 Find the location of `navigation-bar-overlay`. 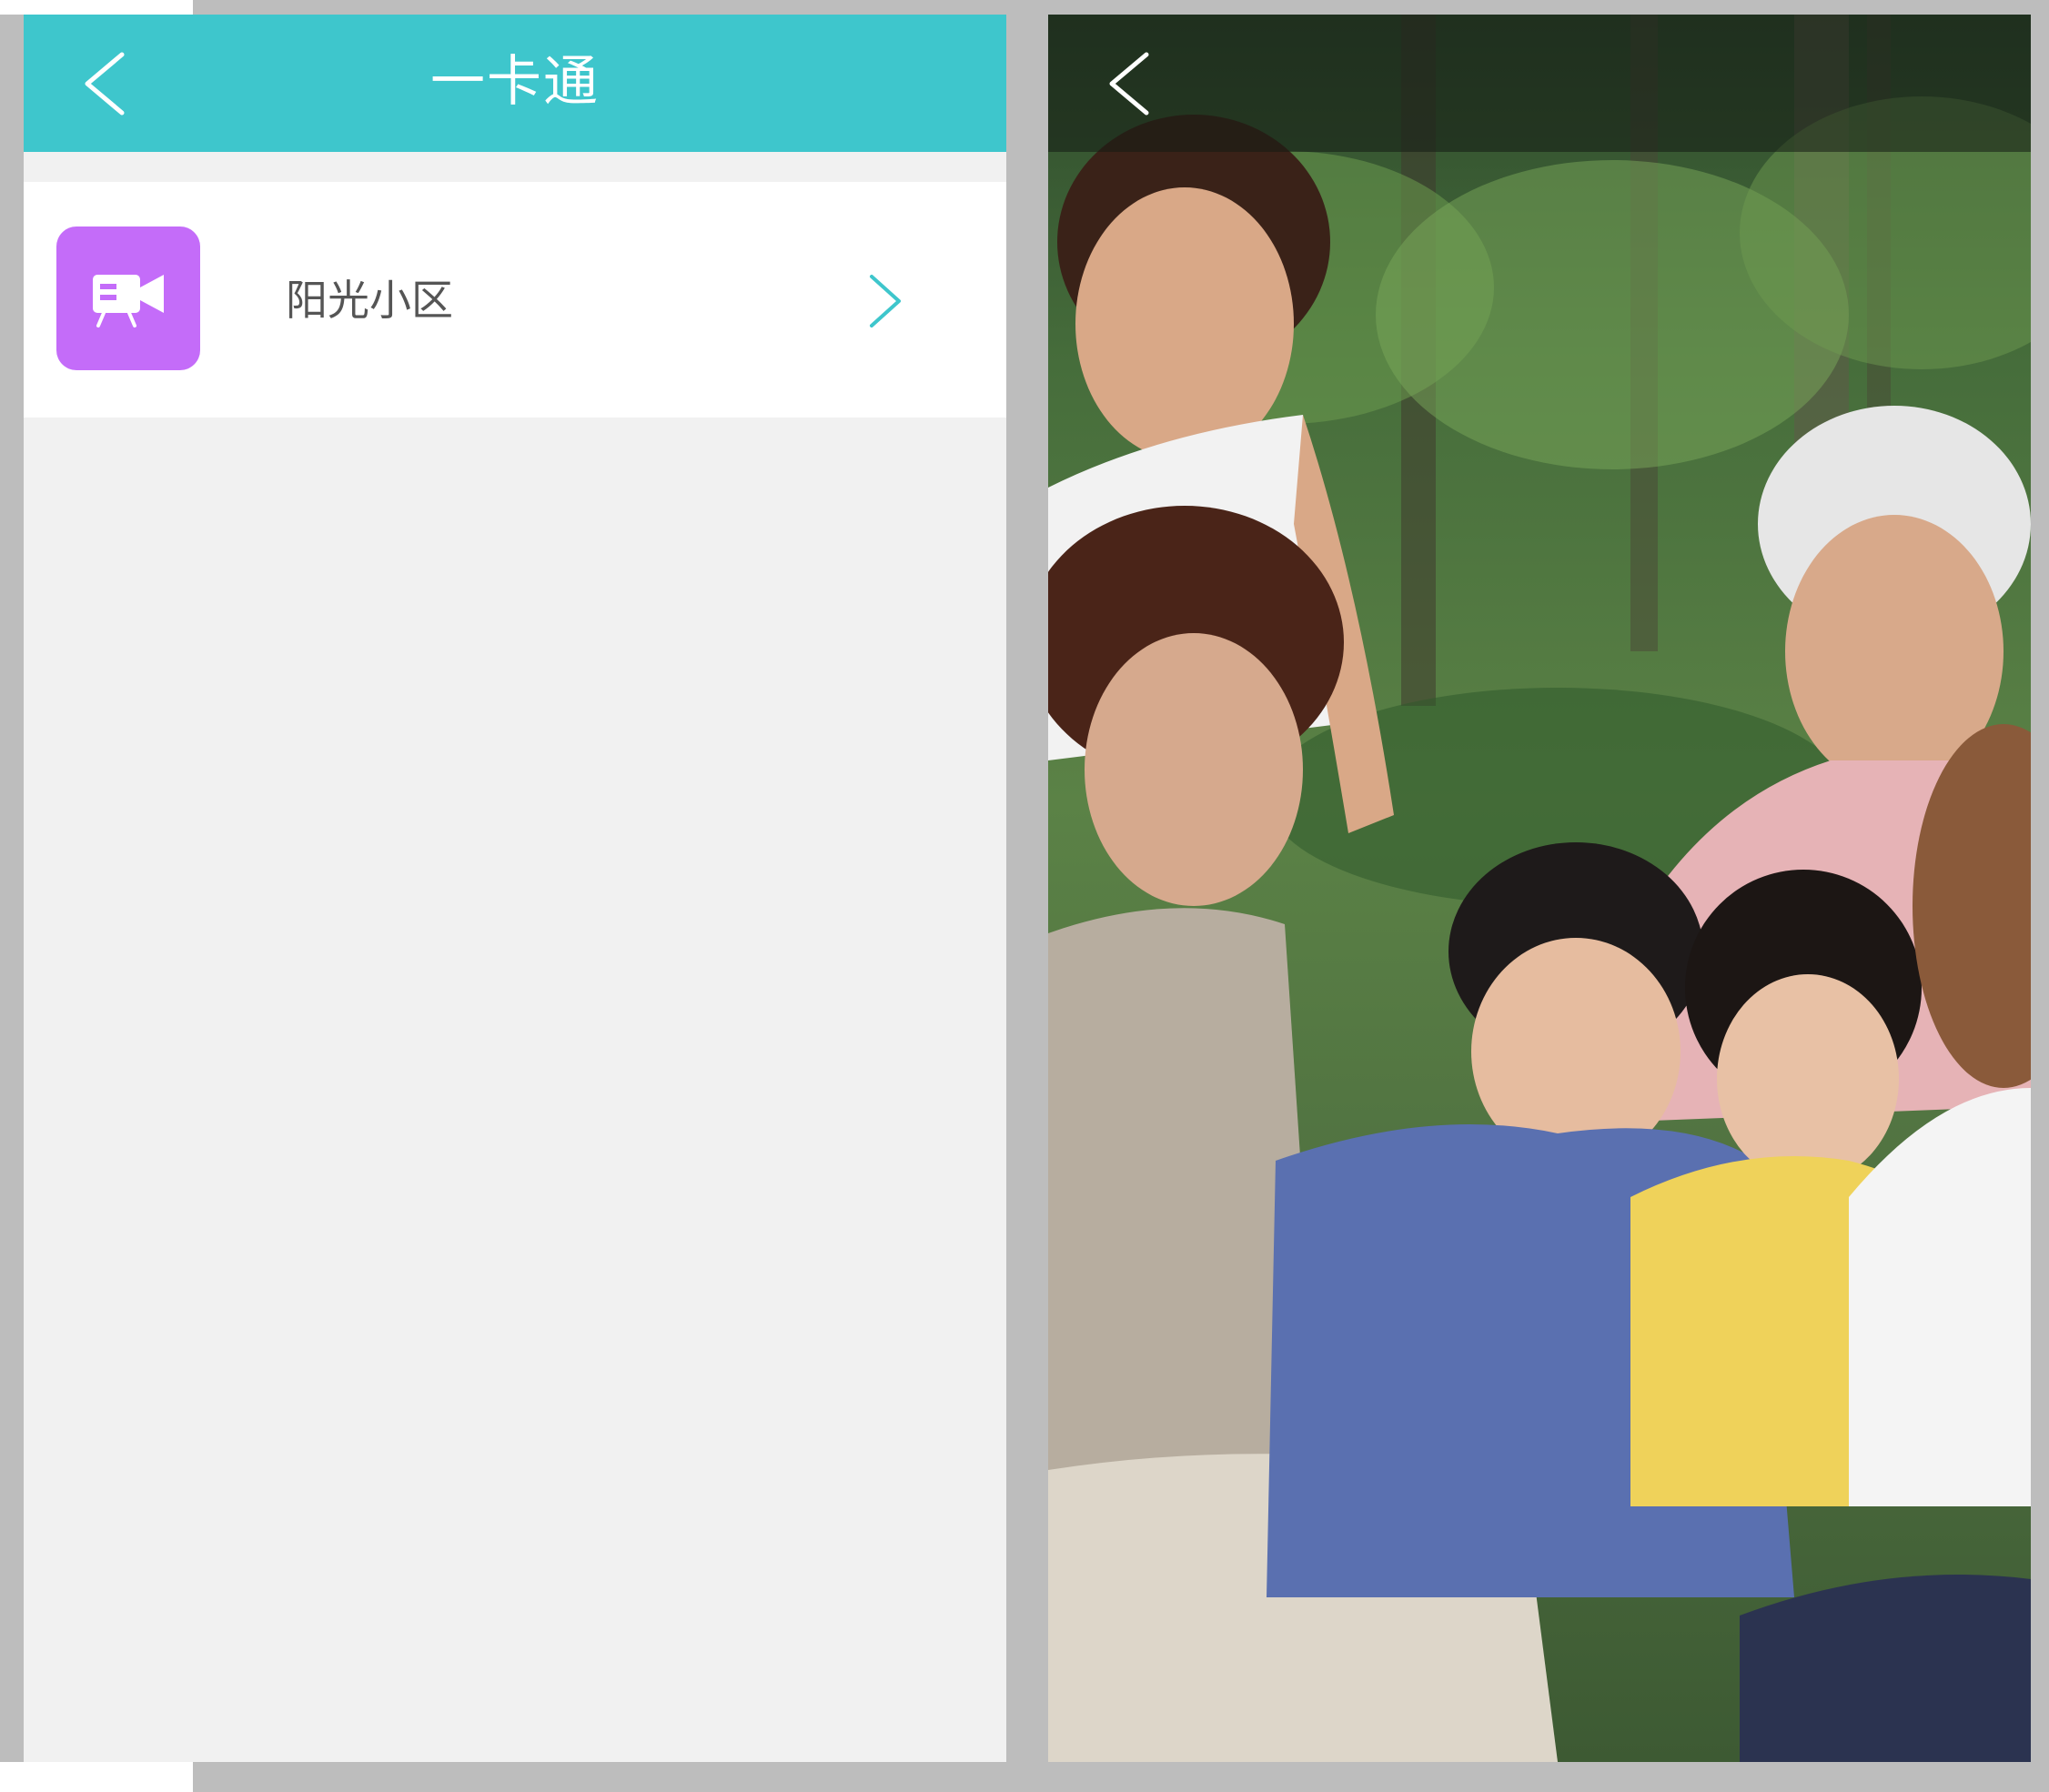

navigation-bar-overlay is located at coordinates (1539, 84).